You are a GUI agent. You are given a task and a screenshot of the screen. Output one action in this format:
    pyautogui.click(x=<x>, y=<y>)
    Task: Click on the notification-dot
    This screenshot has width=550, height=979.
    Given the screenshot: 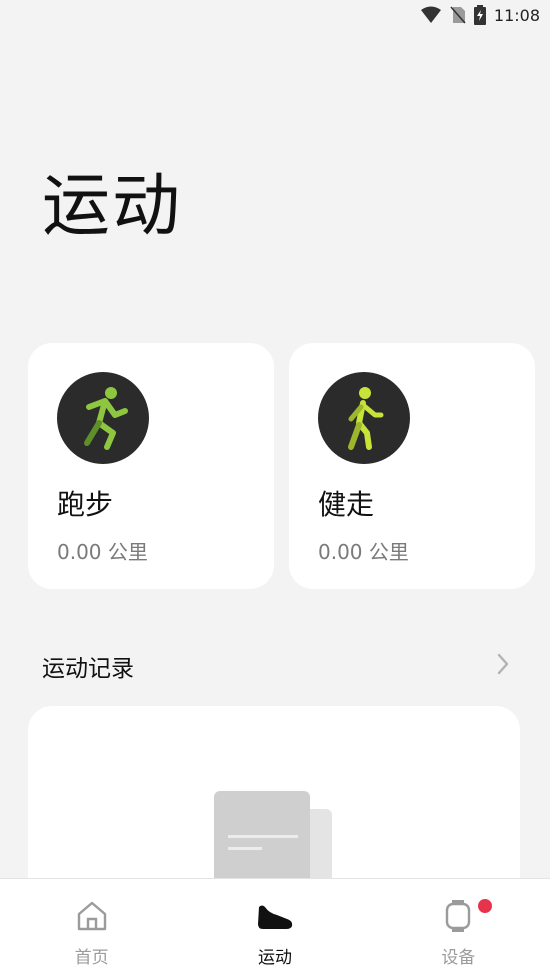 What is the action you would take?
    pyautogui.click(x=485, y=906)
    